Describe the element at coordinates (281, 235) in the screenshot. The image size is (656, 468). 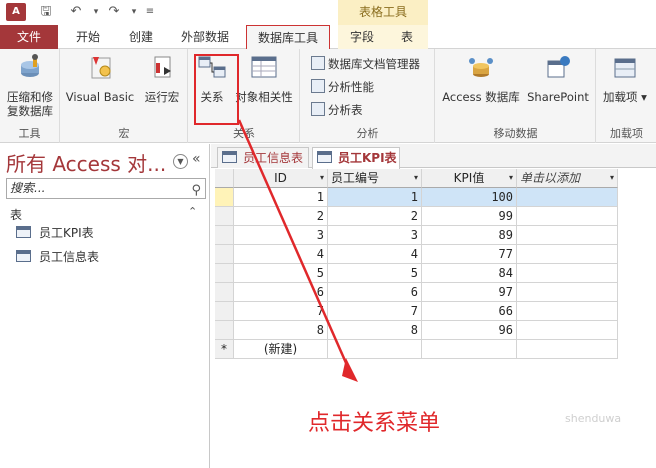
I see `table-cell-id: 3` at that location.